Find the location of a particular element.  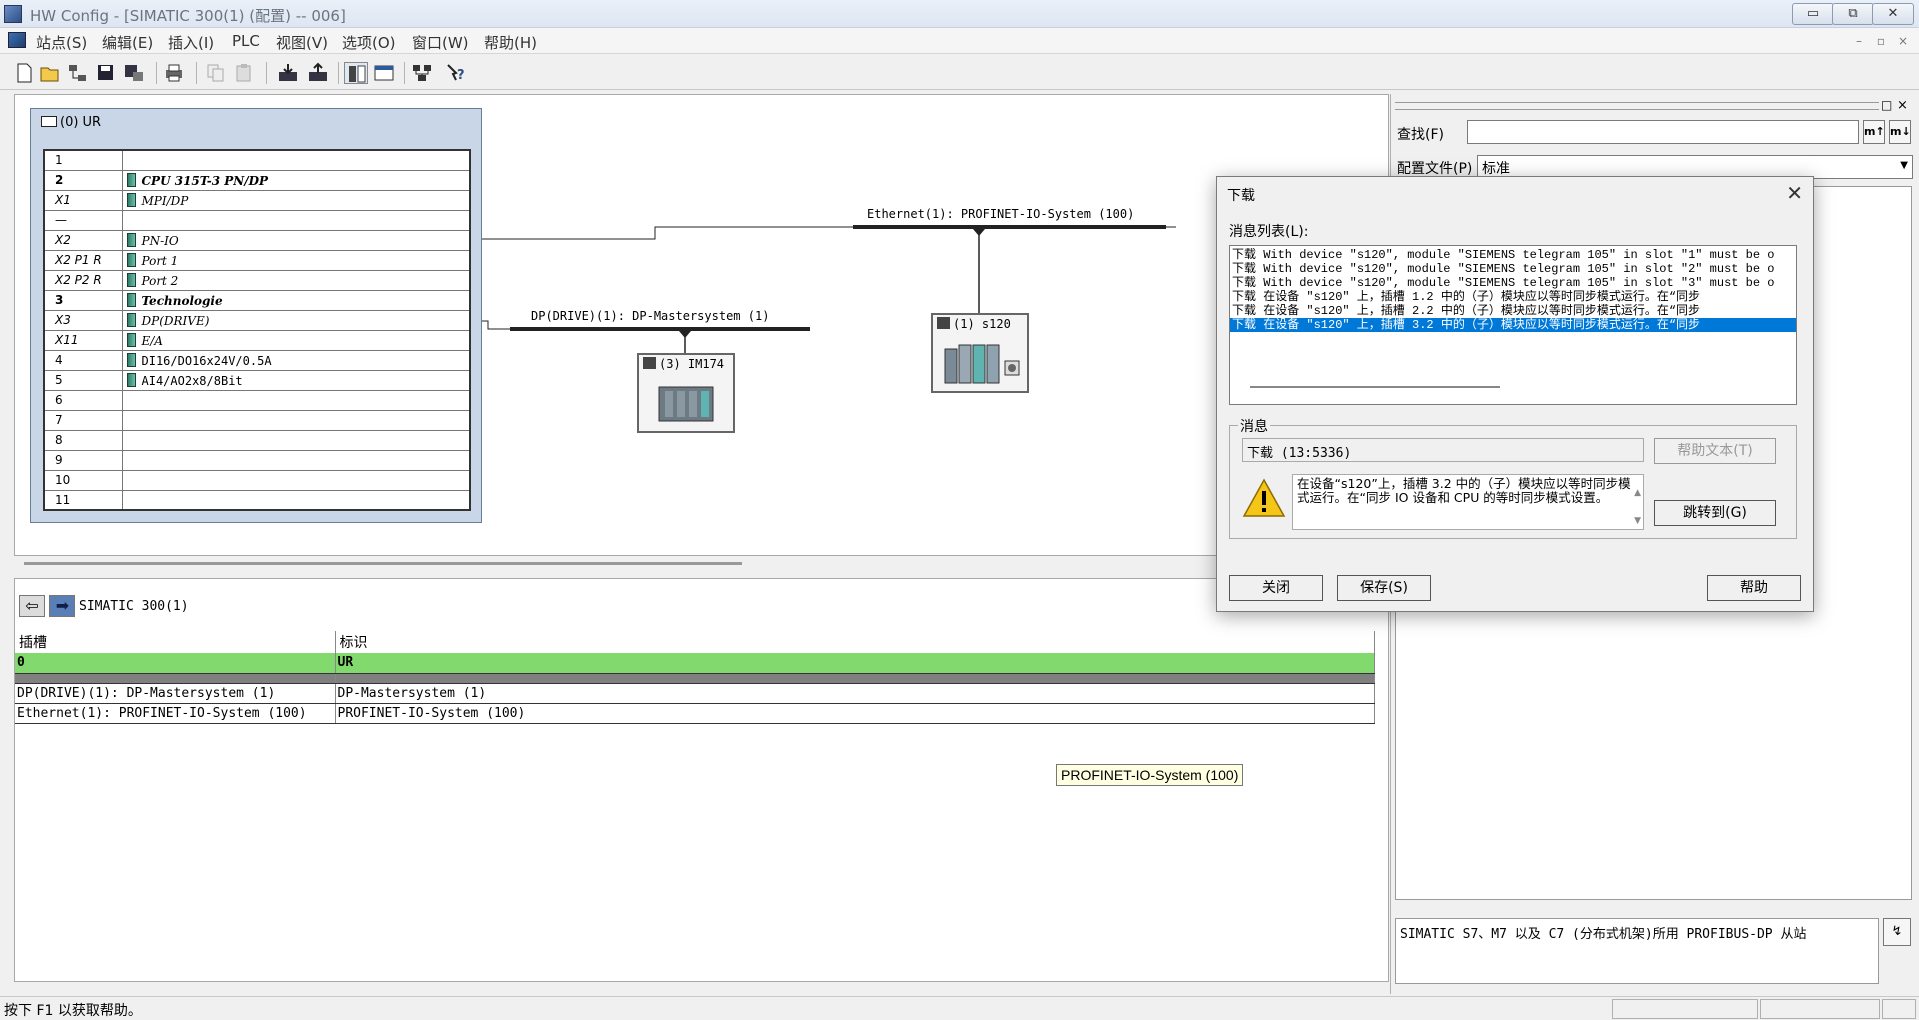

rack-module: Port 1 is located at coordinates (296, 260).